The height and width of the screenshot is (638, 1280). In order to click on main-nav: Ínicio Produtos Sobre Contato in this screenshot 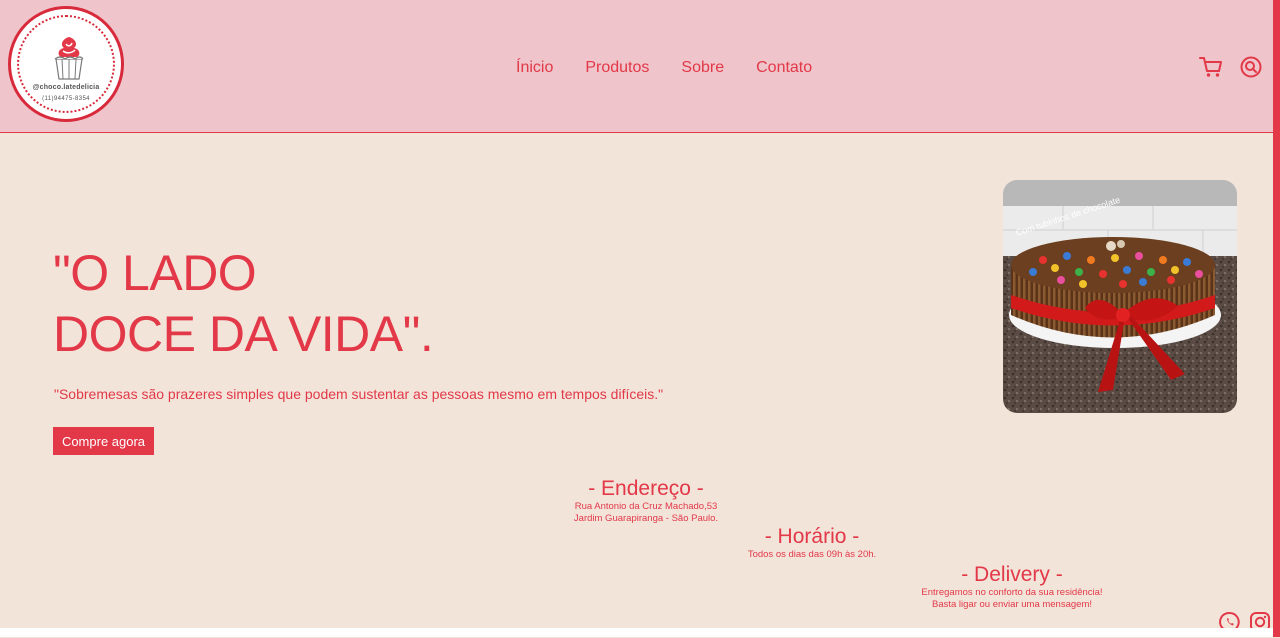, I will do `click(664, 68)`.